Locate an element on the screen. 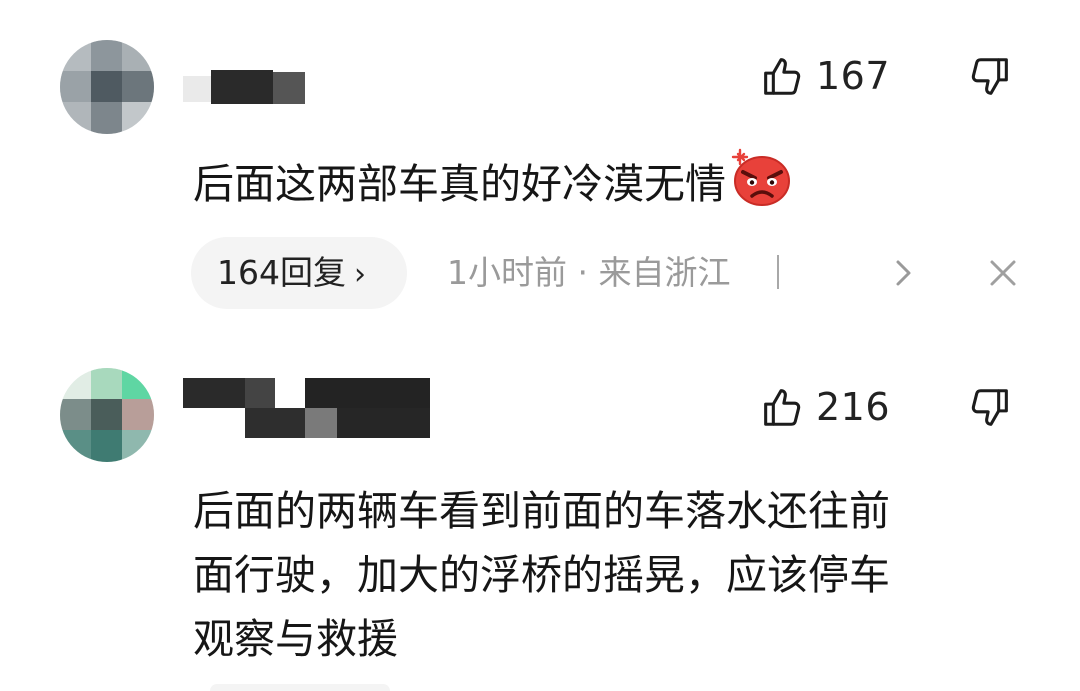  close-icon is located at coordinates (1003, 273).